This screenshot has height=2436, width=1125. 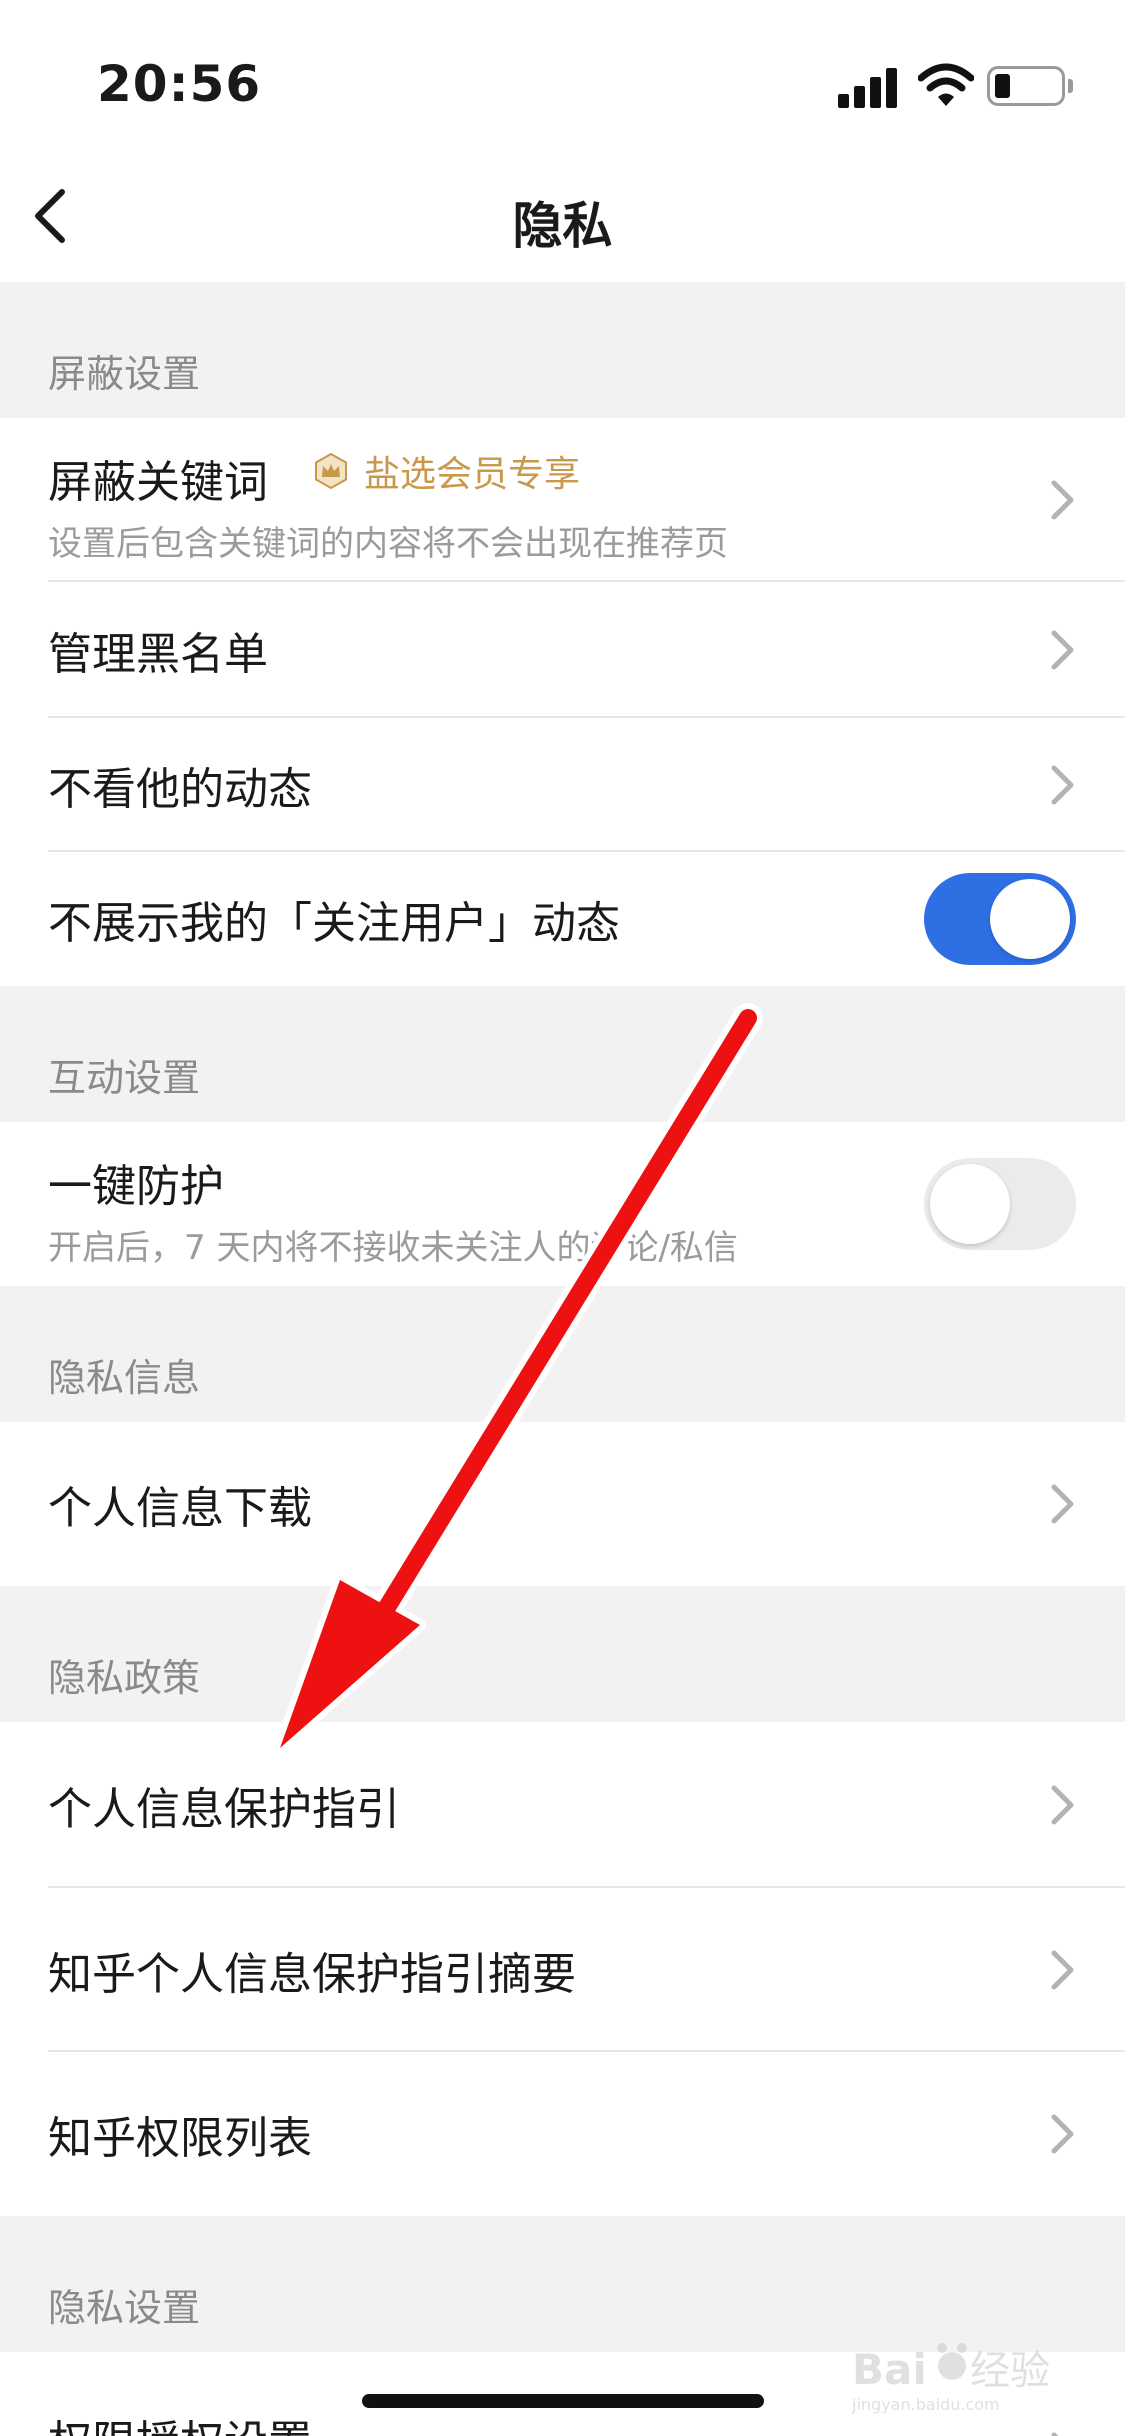 What do you see at coordinates (562, 785) in the screenshot?
I see `row-hide-activity: 不看他的动态` at bounding box center [562, 785].